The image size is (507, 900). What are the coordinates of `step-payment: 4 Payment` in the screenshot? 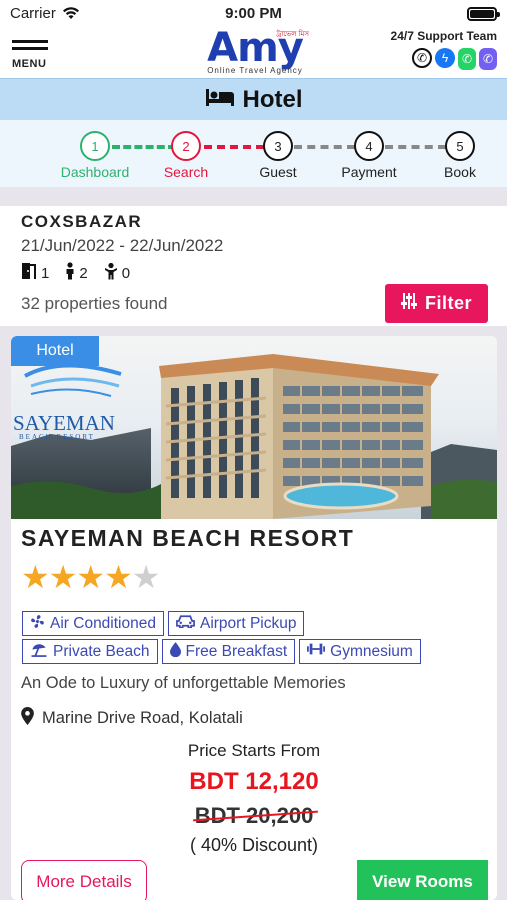 It's located at (369, 155).